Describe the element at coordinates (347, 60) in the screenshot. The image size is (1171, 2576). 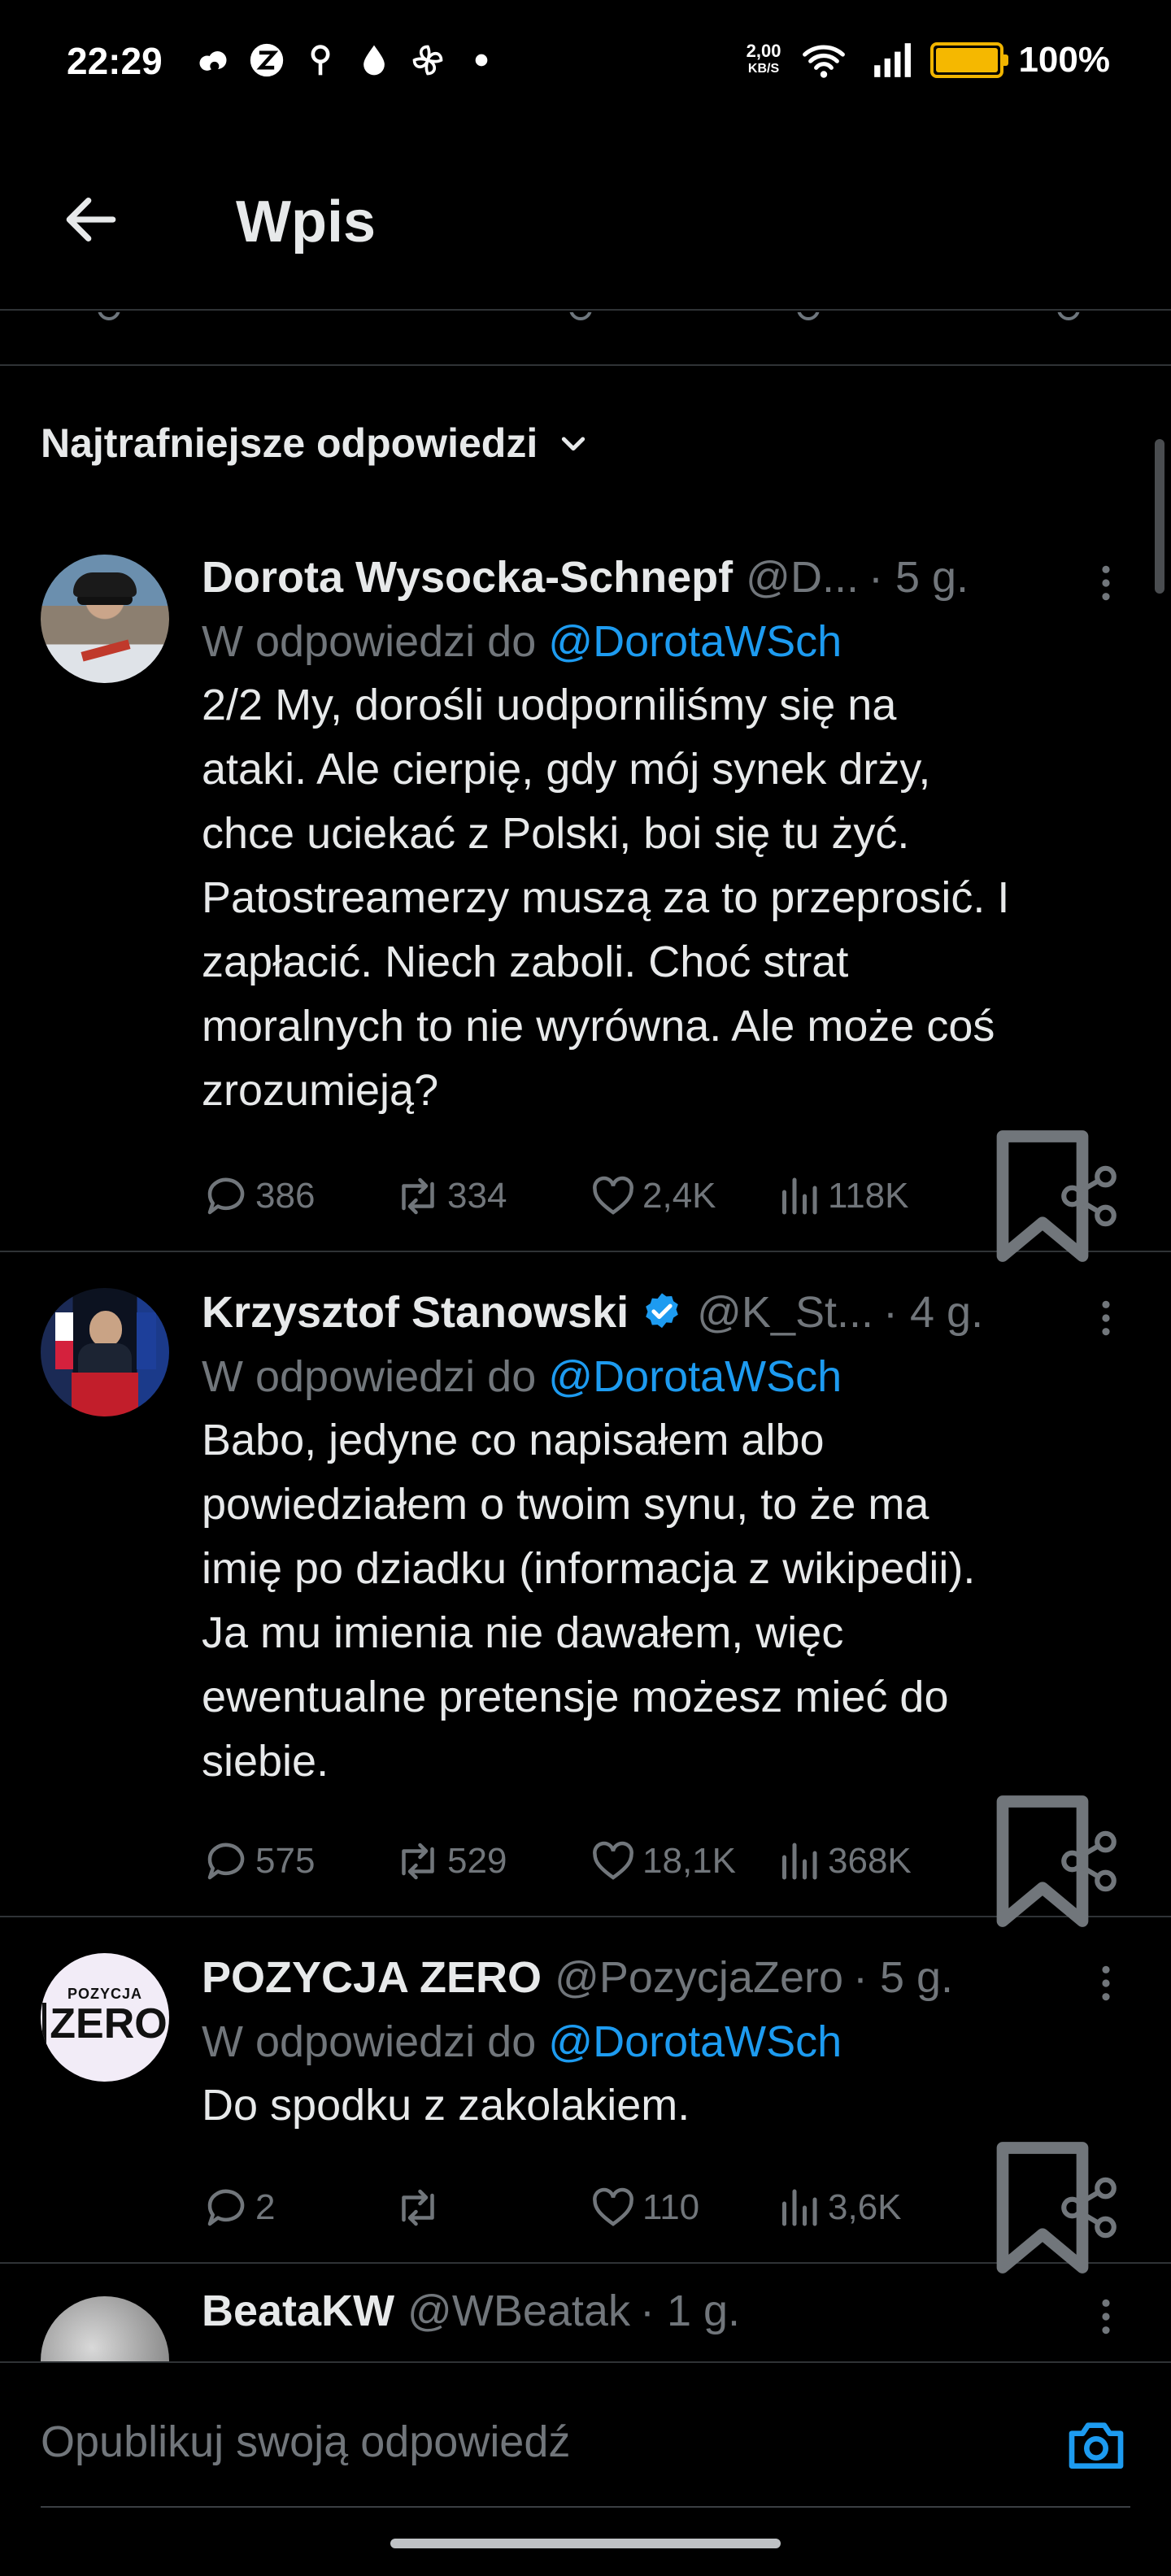
I see `status-notification-icons` at that location.